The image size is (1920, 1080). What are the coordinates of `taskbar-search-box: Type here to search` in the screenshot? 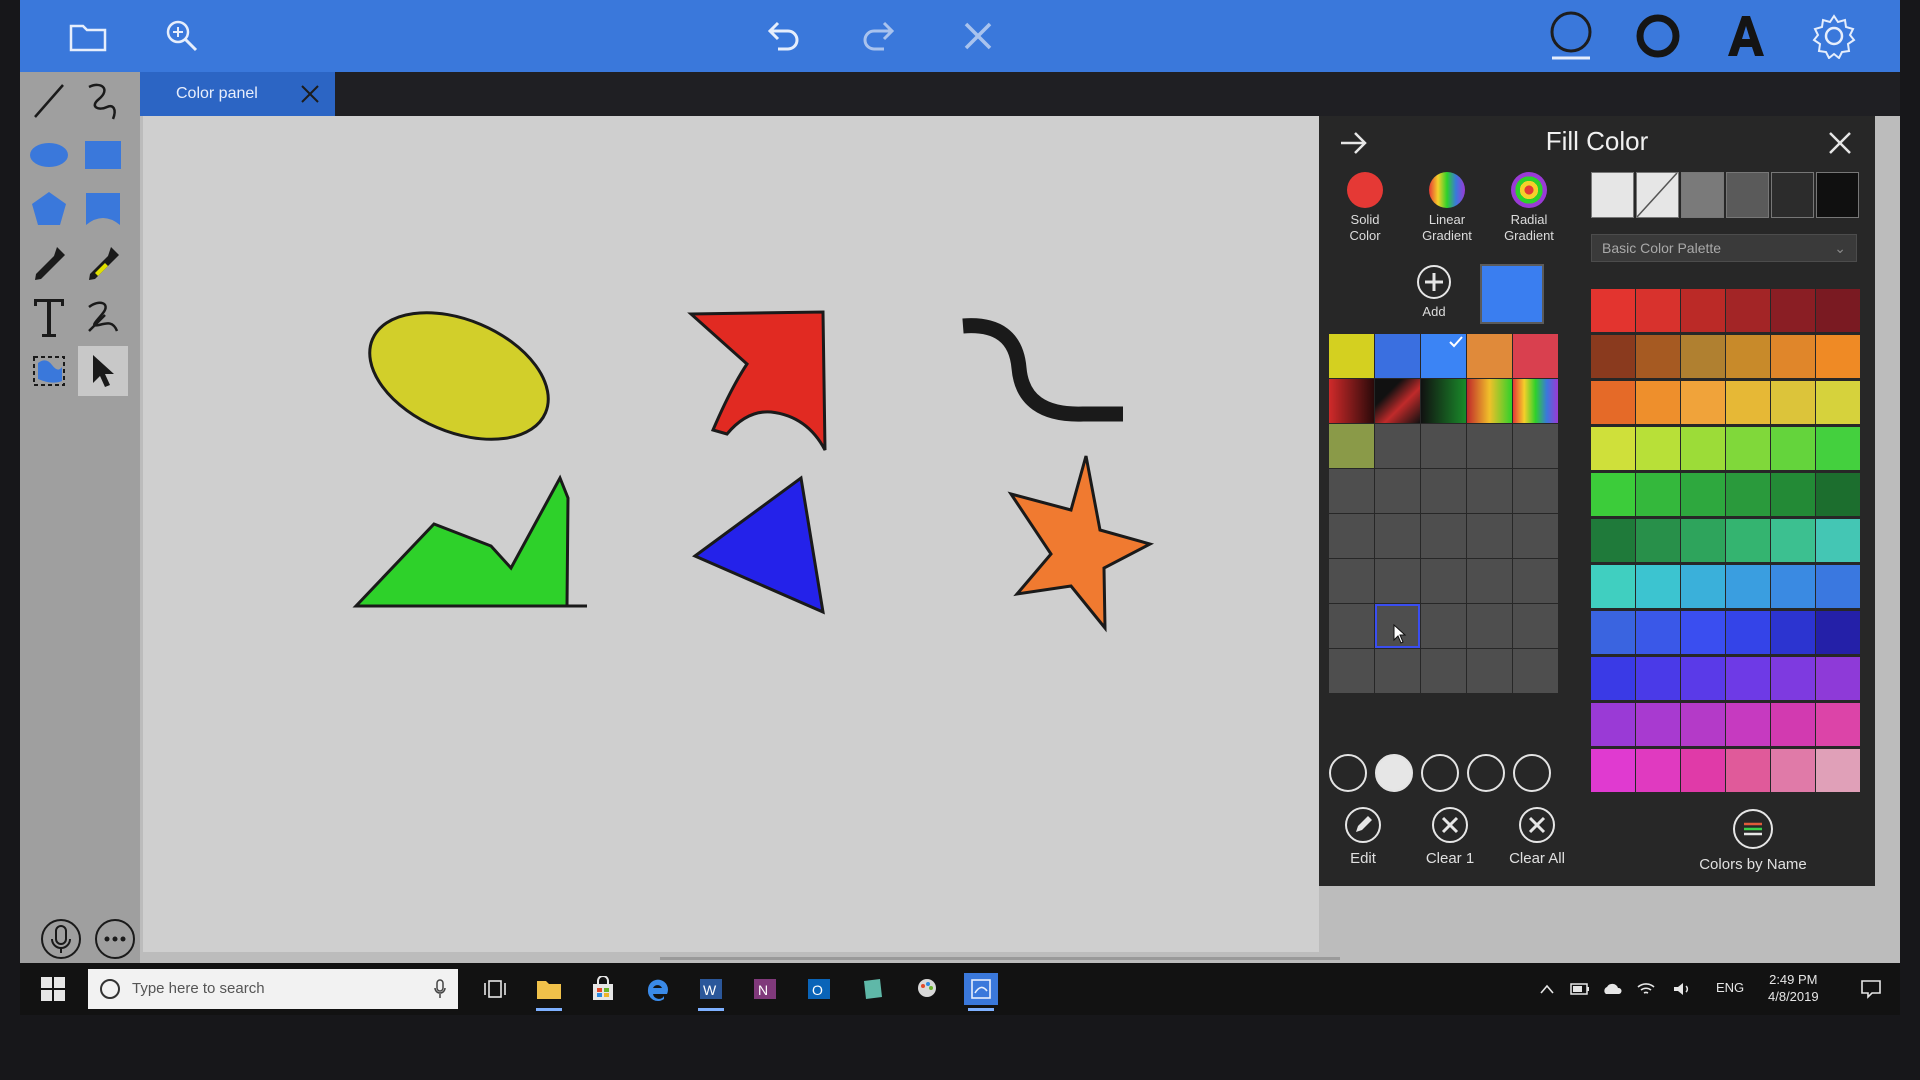 It's located at (273, 989).